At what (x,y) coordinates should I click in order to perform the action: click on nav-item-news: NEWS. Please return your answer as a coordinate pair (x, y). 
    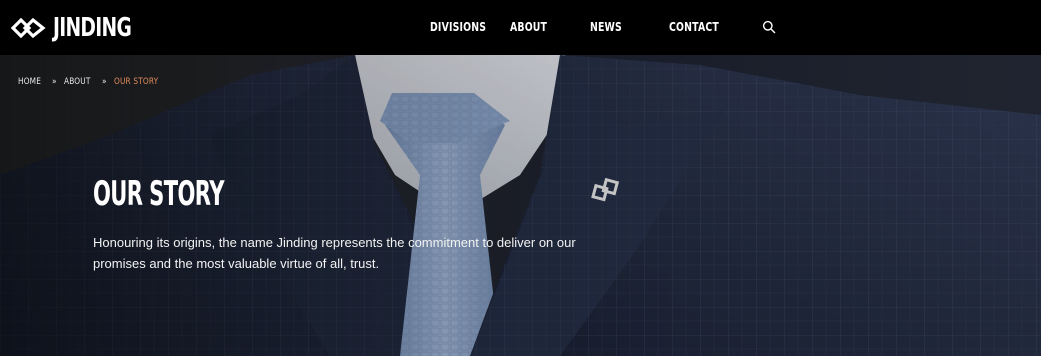
    Looking at the image, I should click on (606, 27).